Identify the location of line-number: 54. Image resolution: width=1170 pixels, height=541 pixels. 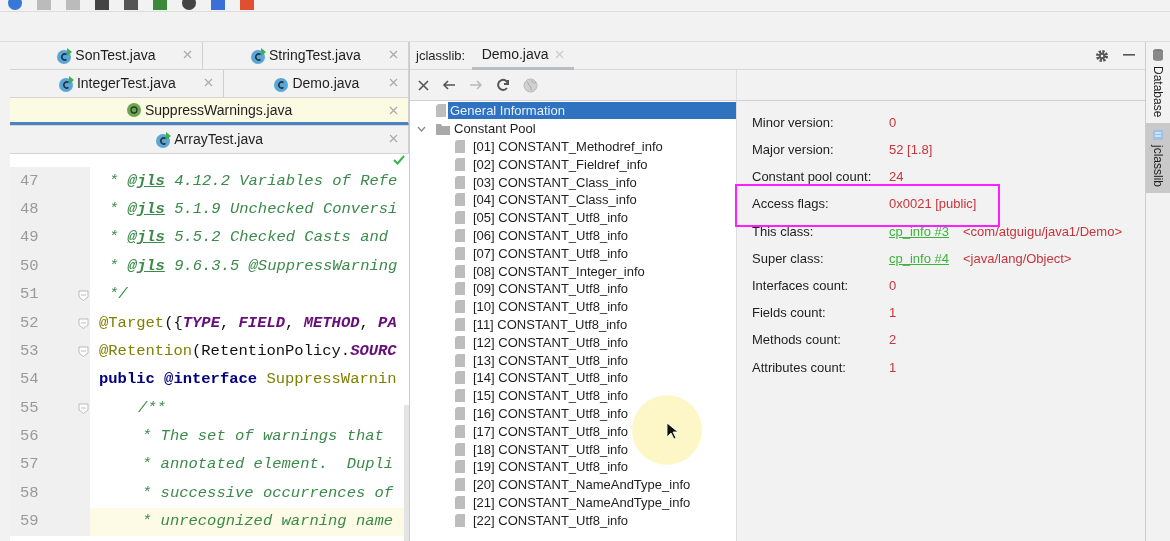
(29, 380).